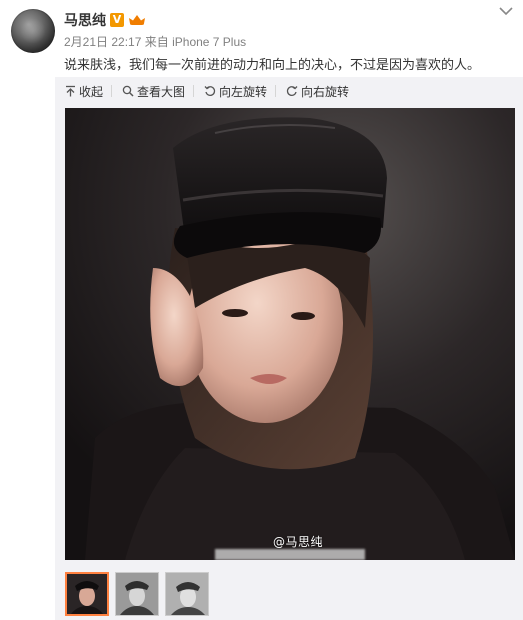 This screenshot has height=620, width=523. Describe the element at coordinates (117, 20) in the screenshot. I see `verified-badge-icon: V` at that location.